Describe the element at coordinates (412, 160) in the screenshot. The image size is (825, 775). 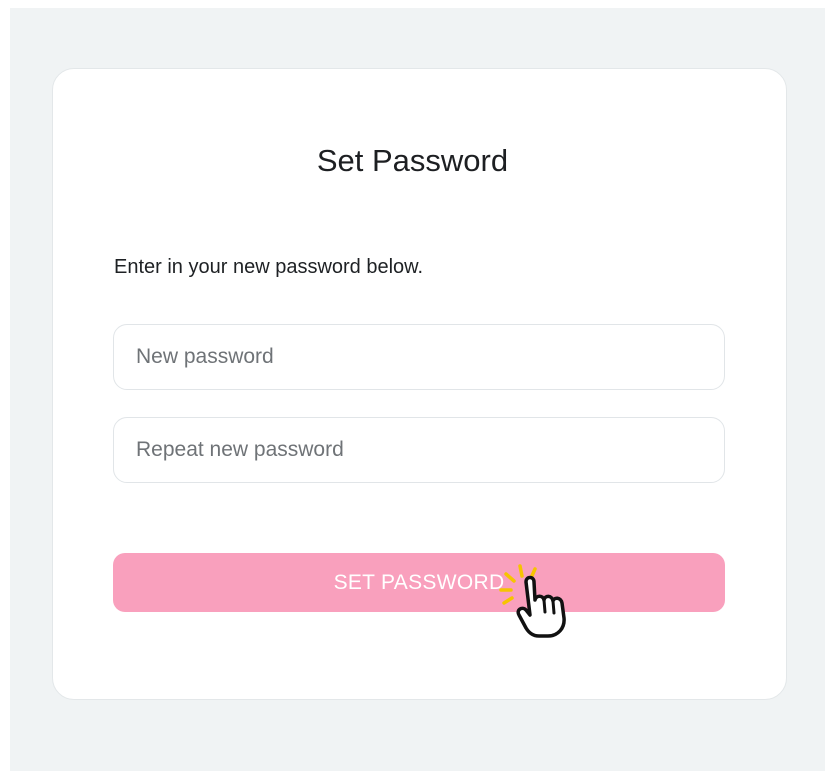
I see `page-title: Set Password` at that location.